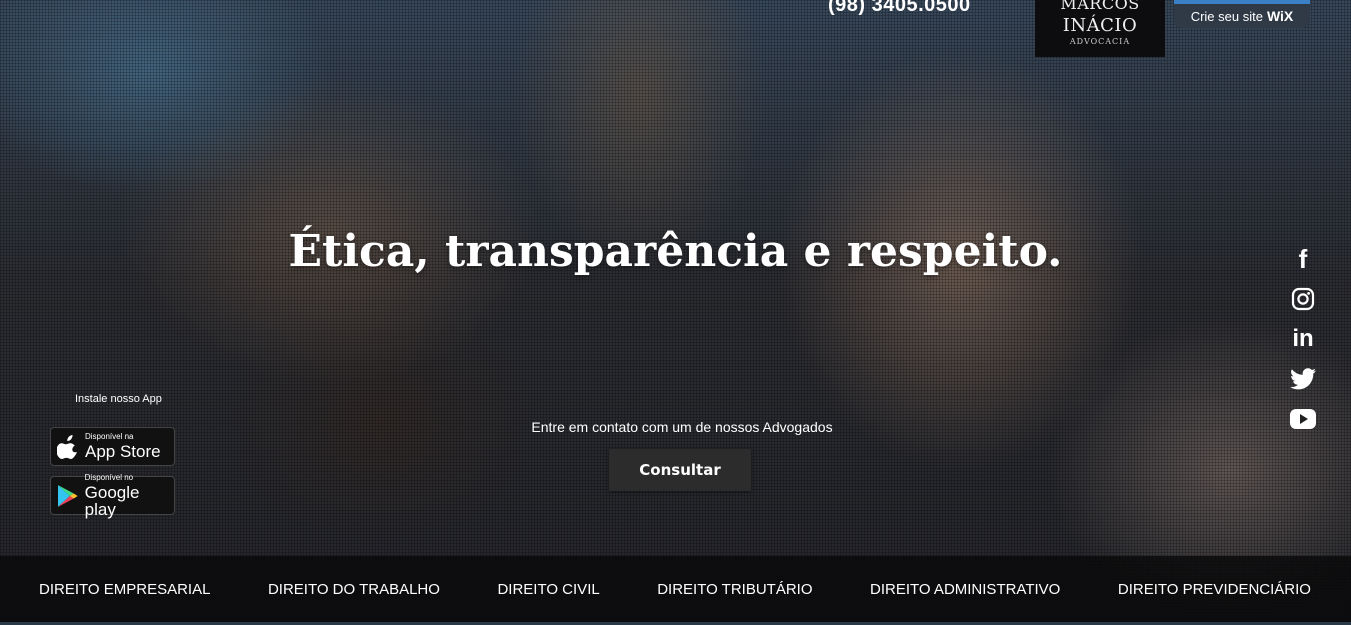 The image size is (1351, 625). Describe the element at coordinates (1303, 339) in the screenshot. I see `linkedin-icon: in` at that location.